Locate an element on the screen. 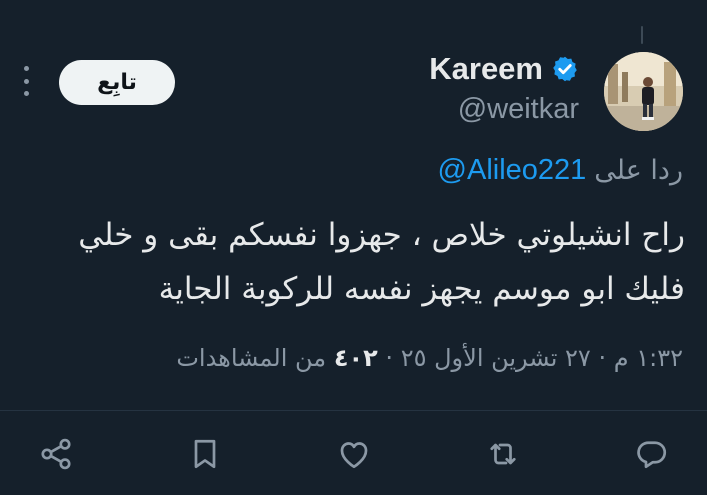 The image size is (707, 495). thread-connector-line is located at coordinates (642, 35).